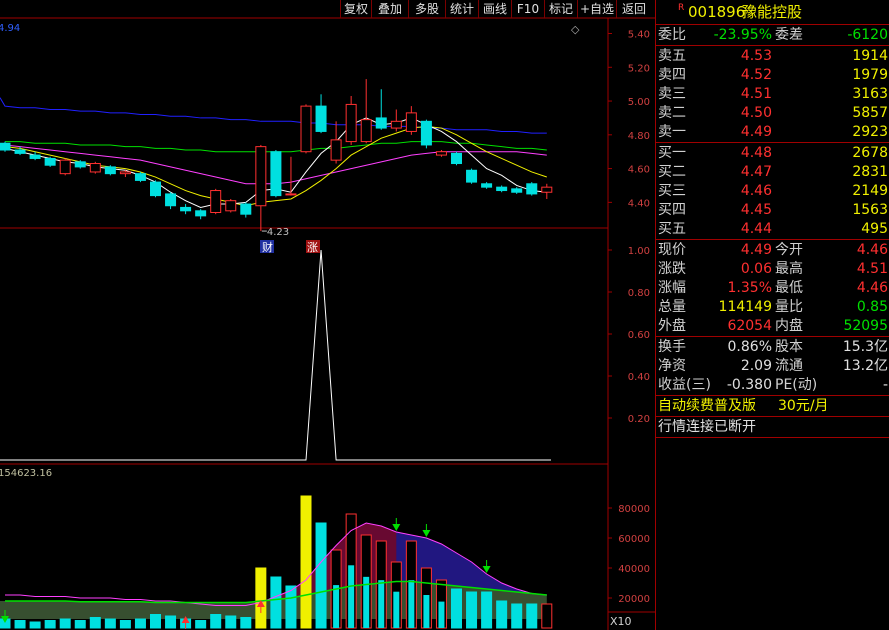  What do you see at coordinates (772, 132) in the screenshot?
I see `sell-level-row: 卖一 4.49 2923` at bounding box center [772, 132].